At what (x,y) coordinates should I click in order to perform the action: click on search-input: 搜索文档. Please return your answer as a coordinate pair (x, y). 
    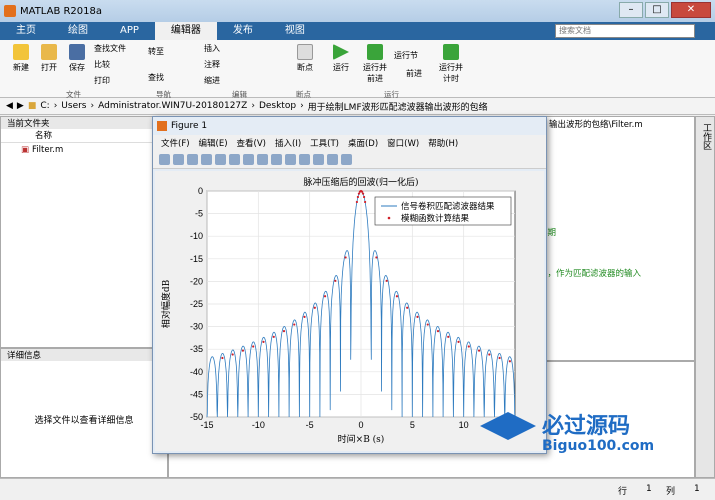
    Looking at the image, I should click on (625, 31).